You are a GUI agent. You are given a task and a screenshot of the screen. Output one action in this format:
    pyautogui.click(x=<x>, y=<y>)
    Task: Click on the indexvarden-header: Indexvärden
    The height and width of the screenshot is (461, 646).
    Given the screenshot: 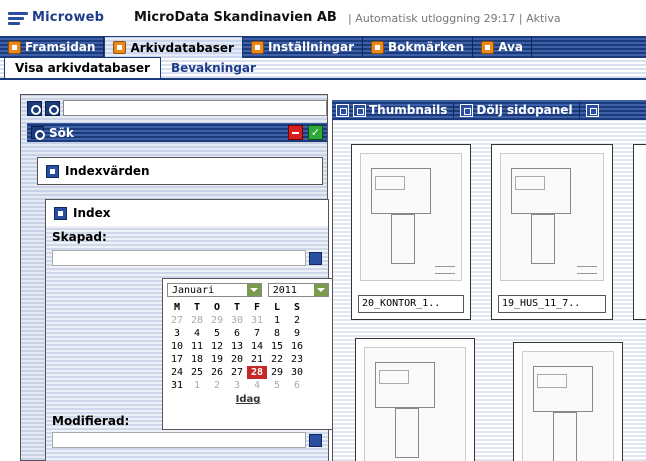 What is the action you would take?
    pyautogui.click(x=180, y=171)
    